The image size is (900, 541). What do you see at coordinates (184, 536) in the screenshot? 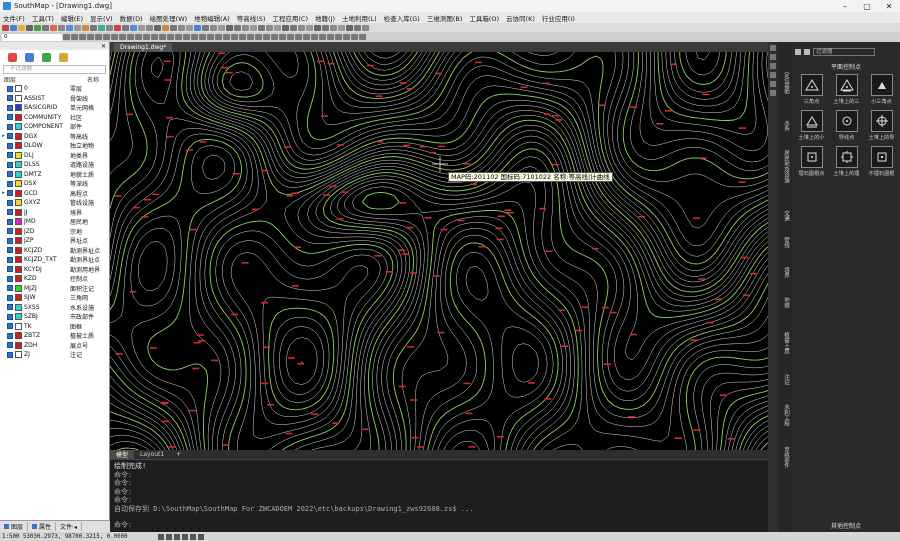
I see `polar-icon` at bounding box center [184, 536].